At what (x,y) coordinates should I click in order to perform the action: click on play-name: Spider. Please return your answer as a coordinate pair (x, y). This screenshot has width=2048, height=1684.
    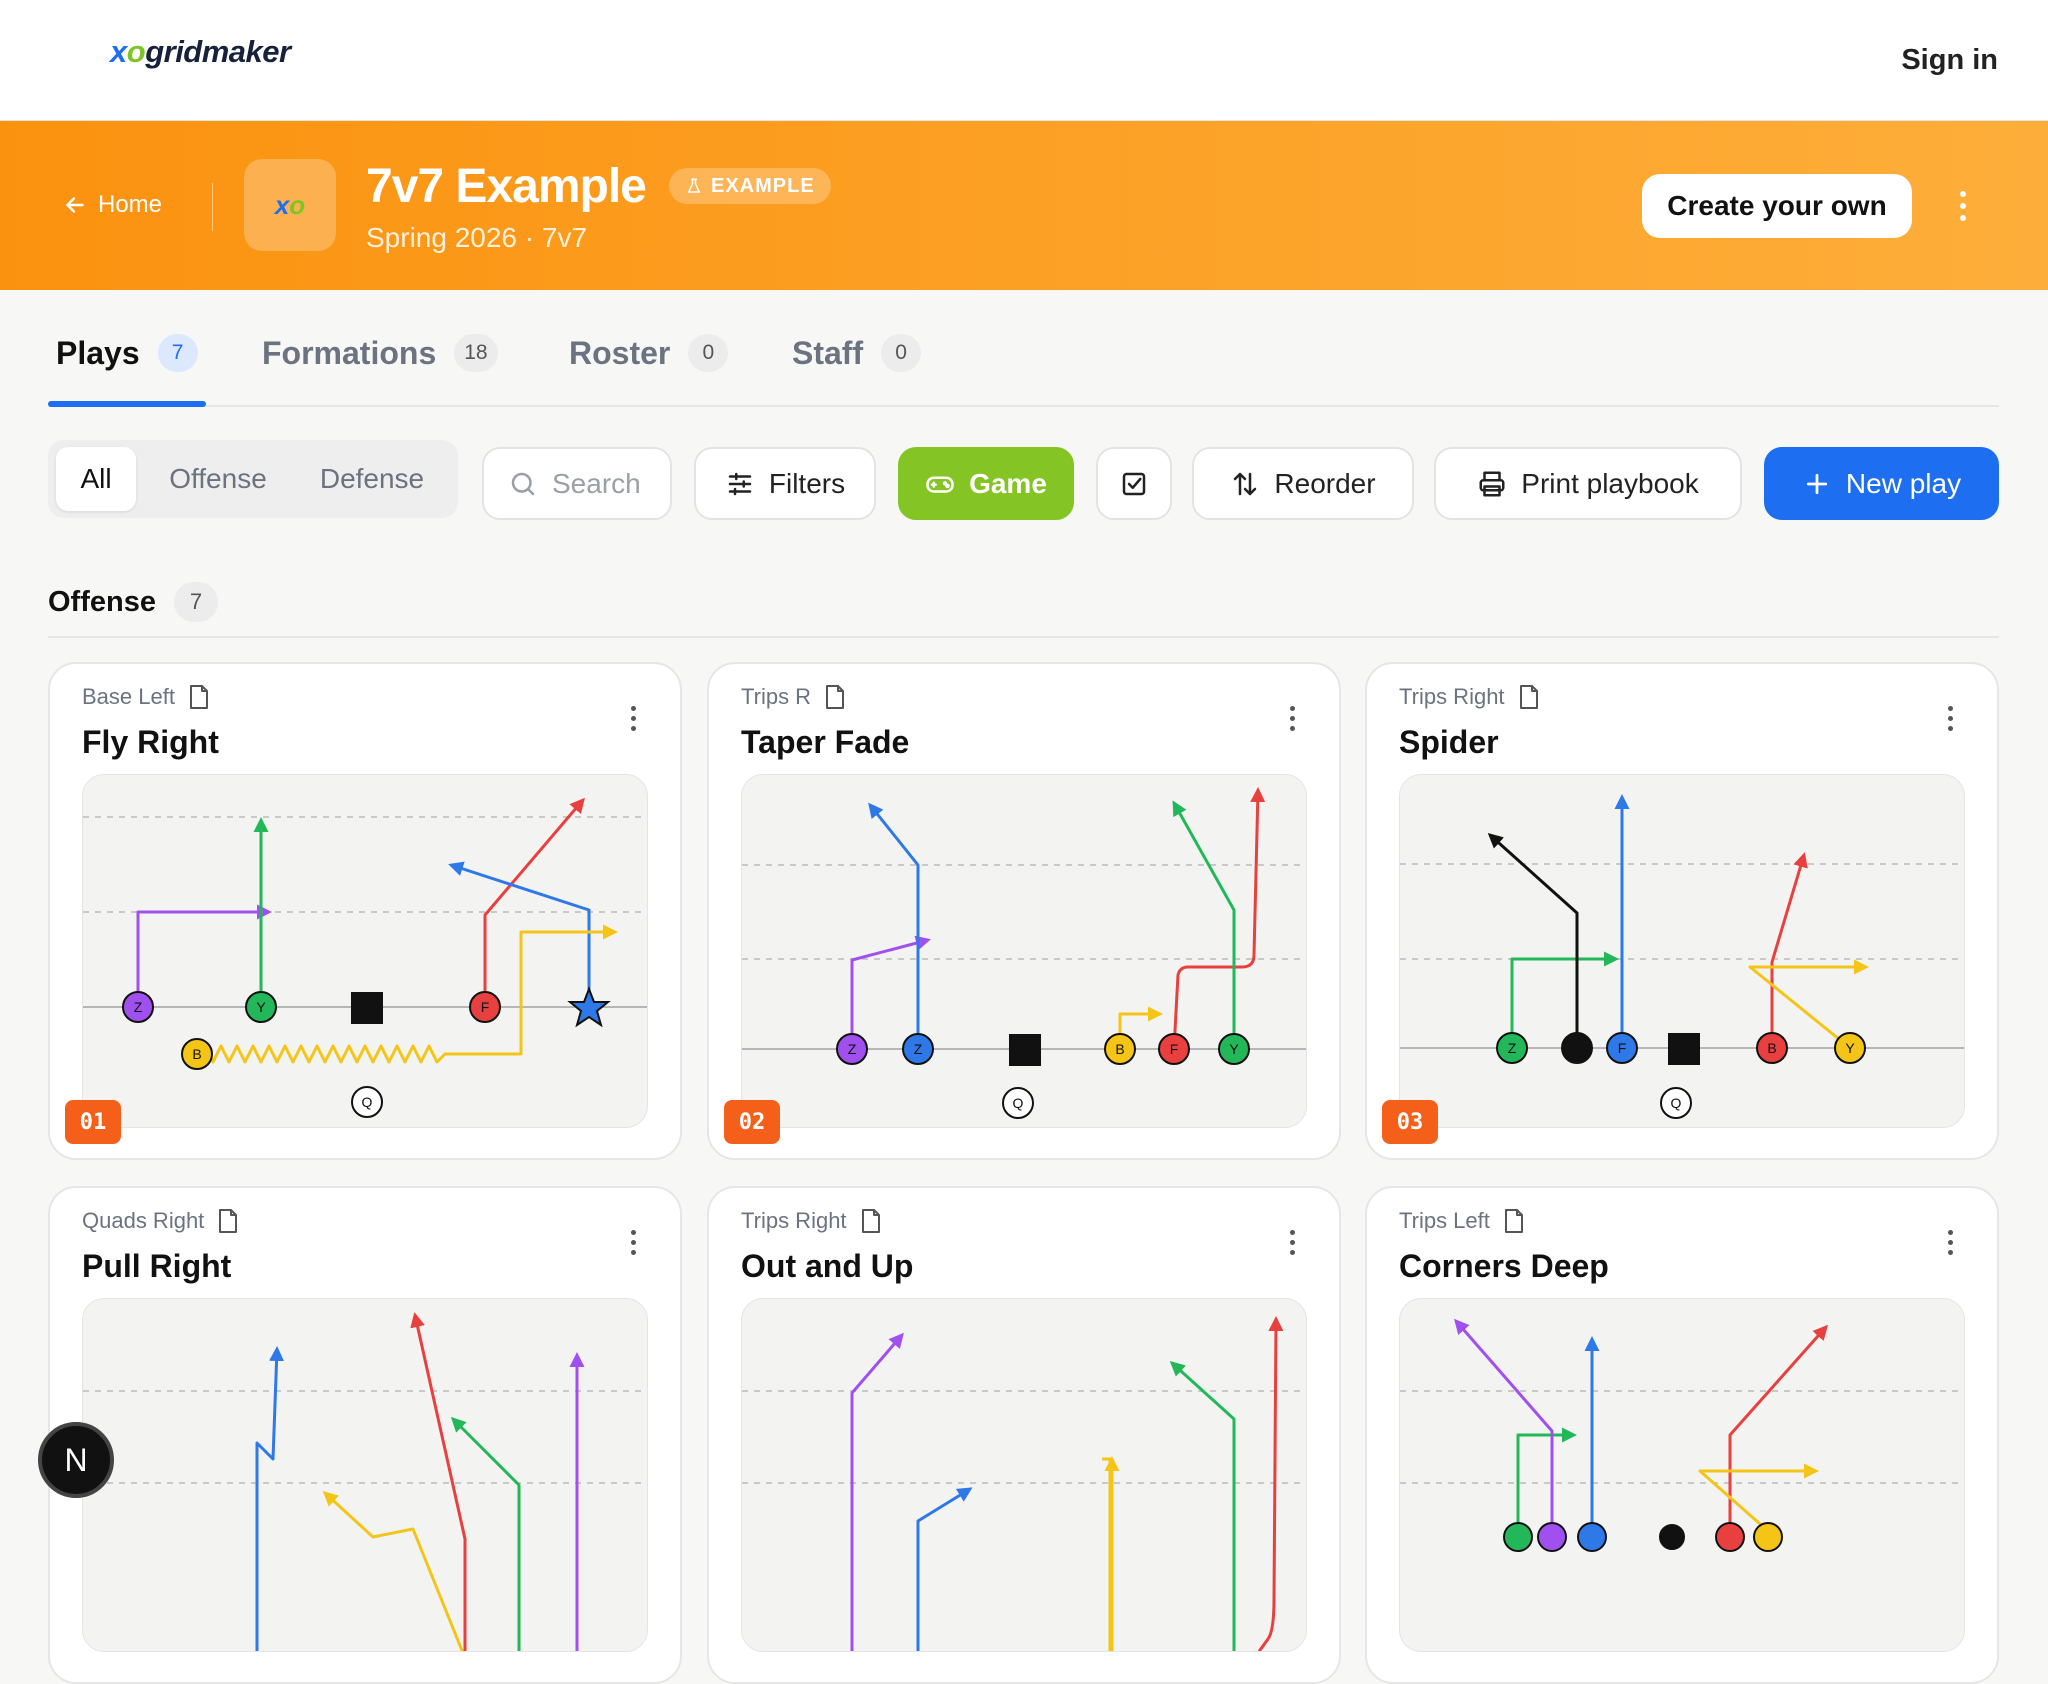
    Looking at the image, I should click on (1449, 742).